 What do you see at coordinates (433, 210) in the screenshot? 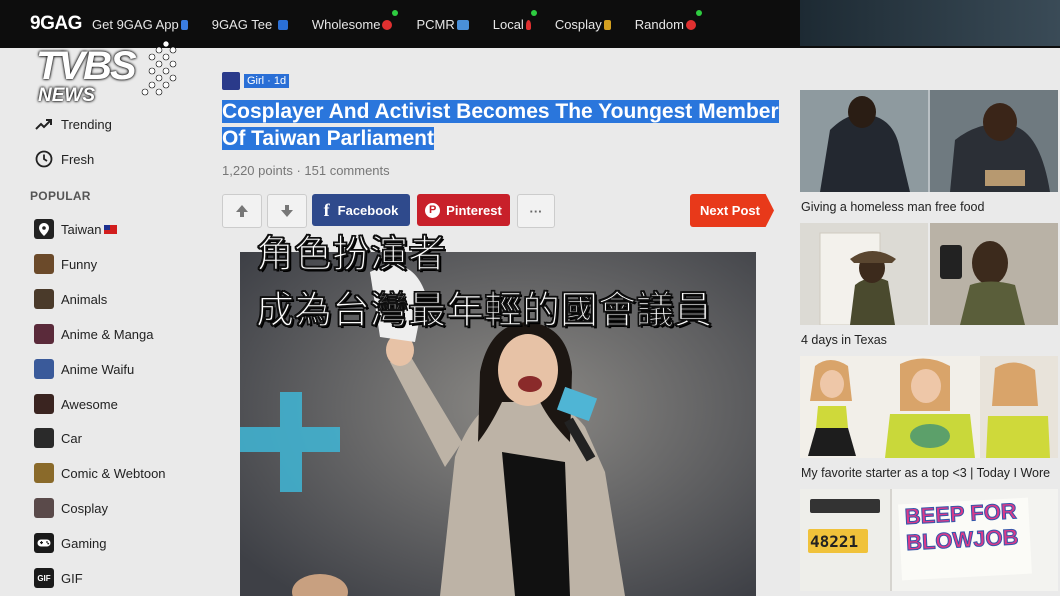
I see `pinterest-icon: P` at bounding box center [433, 210].